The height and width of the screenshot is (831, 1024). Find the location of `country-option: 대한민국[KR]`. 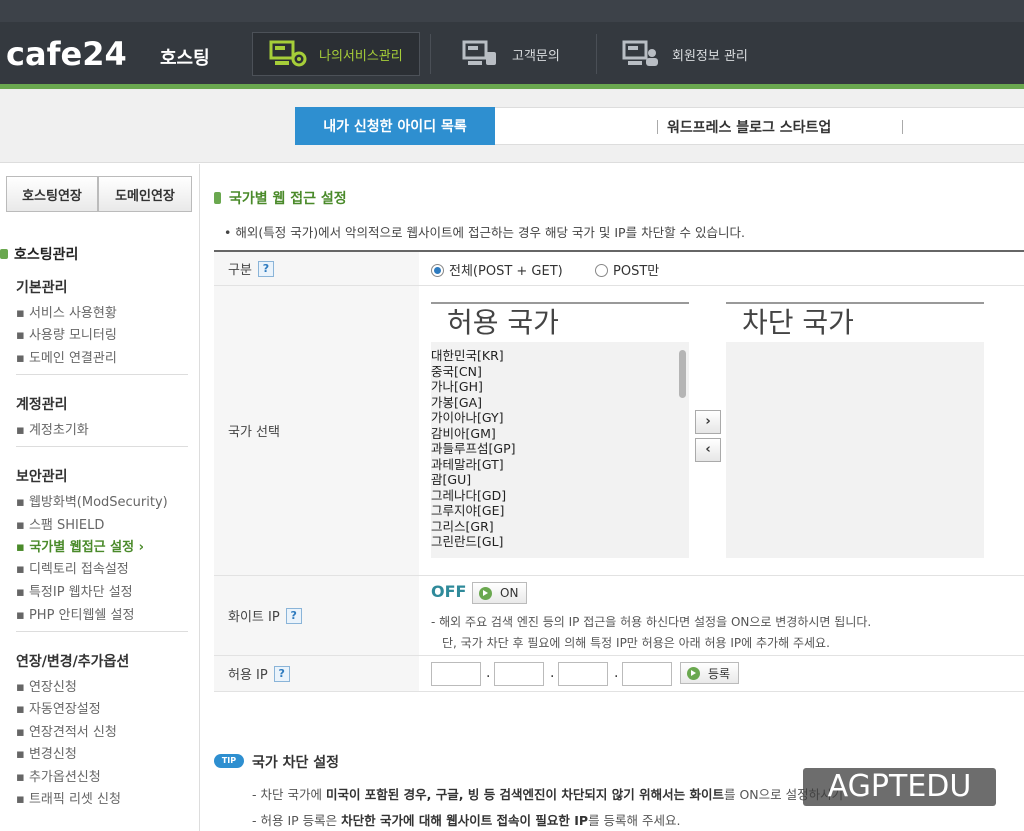

country-option: 대한민국[KR] is located at coordinates (560, 356).